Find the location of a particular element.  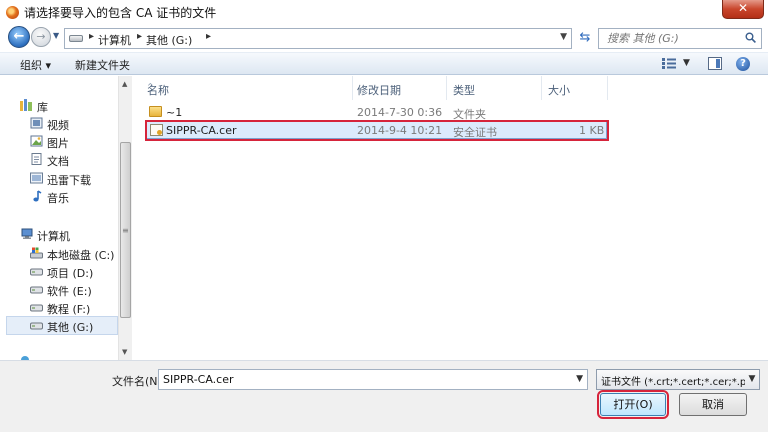

forward-arrow-icon: → is located at coordinates (41, 36).